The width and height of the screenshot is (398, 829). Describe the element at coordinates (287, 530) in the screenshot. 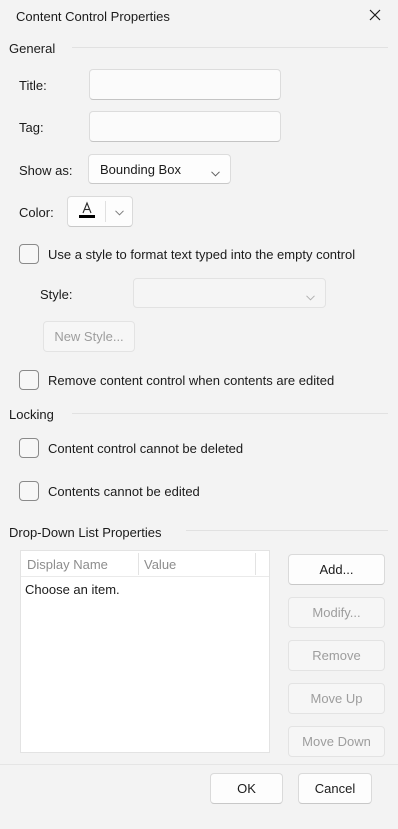

I see `dropdown-section-divider` at that location.